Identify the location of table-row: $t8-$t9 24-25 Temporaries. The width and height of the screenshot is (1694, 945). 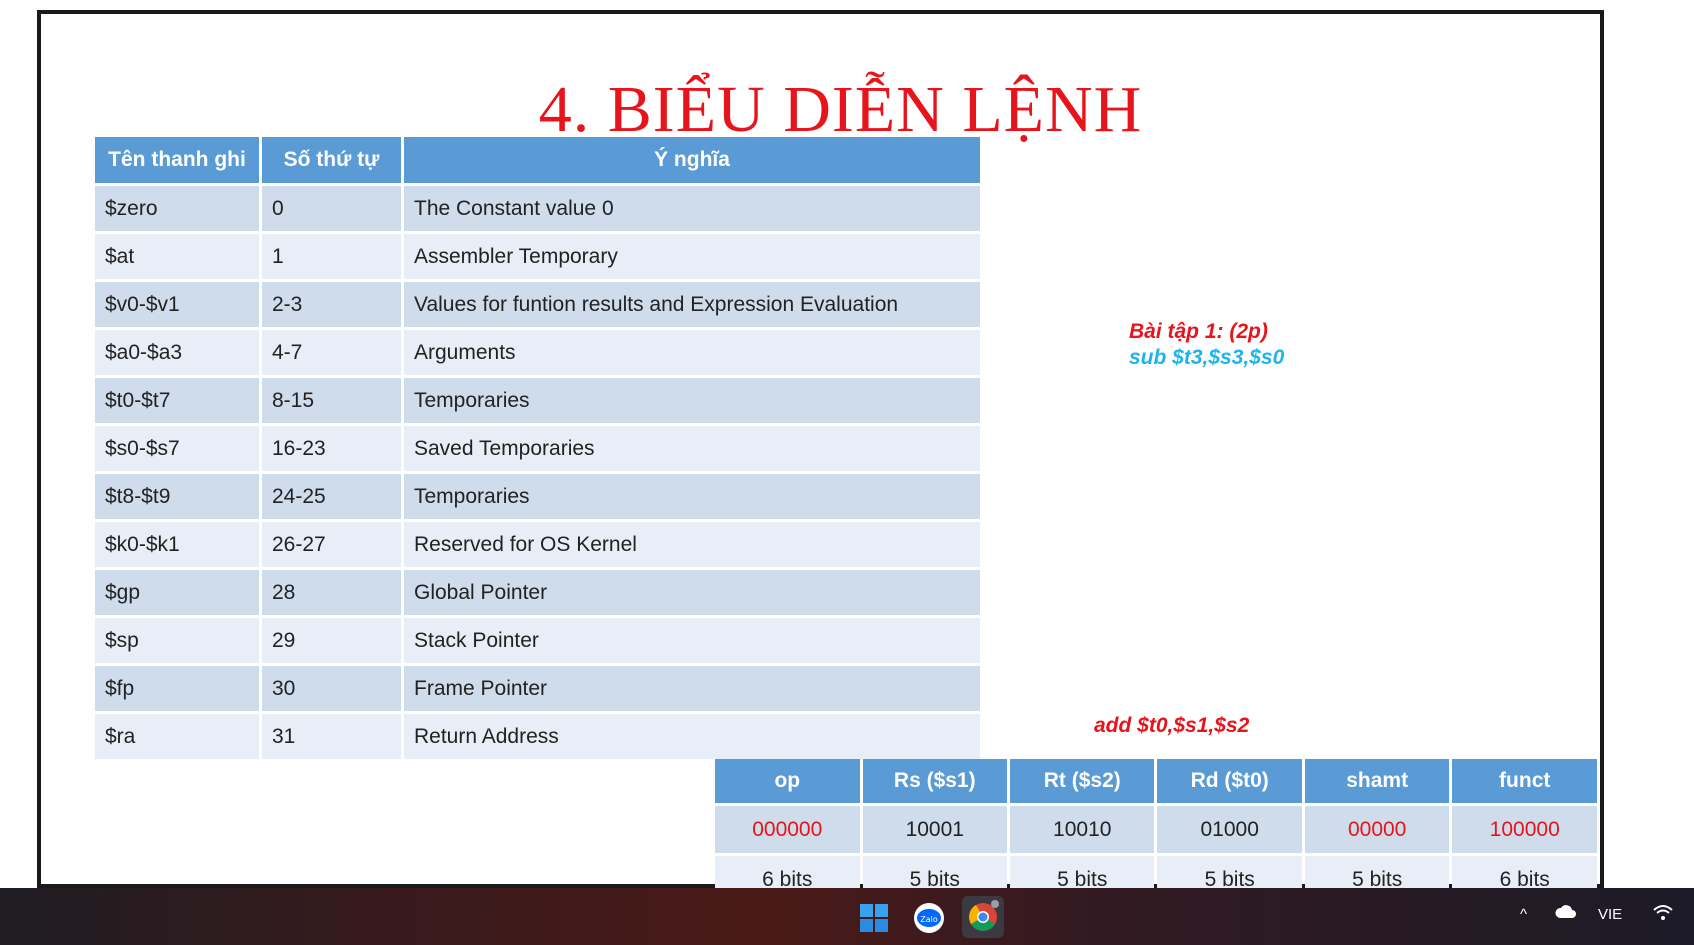
(537, 498).